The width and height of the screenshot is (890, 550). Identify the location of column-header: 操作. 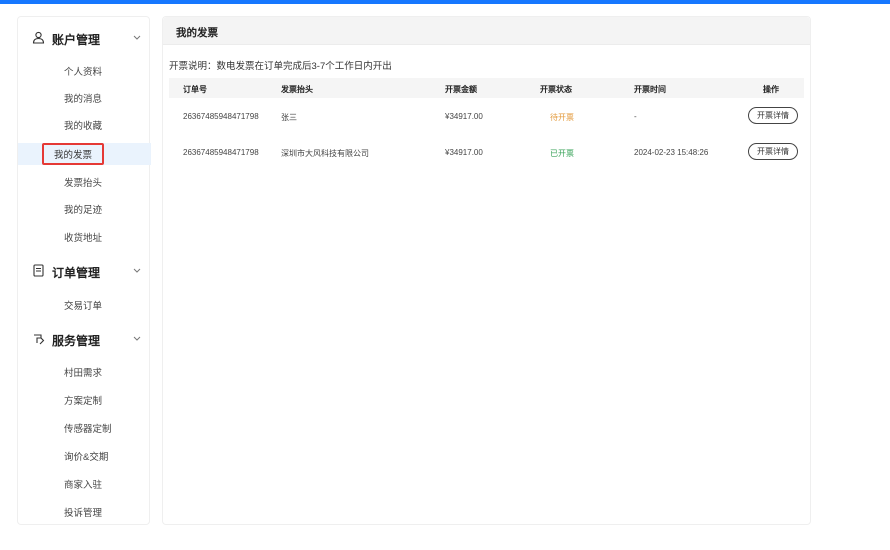
(771, 89).